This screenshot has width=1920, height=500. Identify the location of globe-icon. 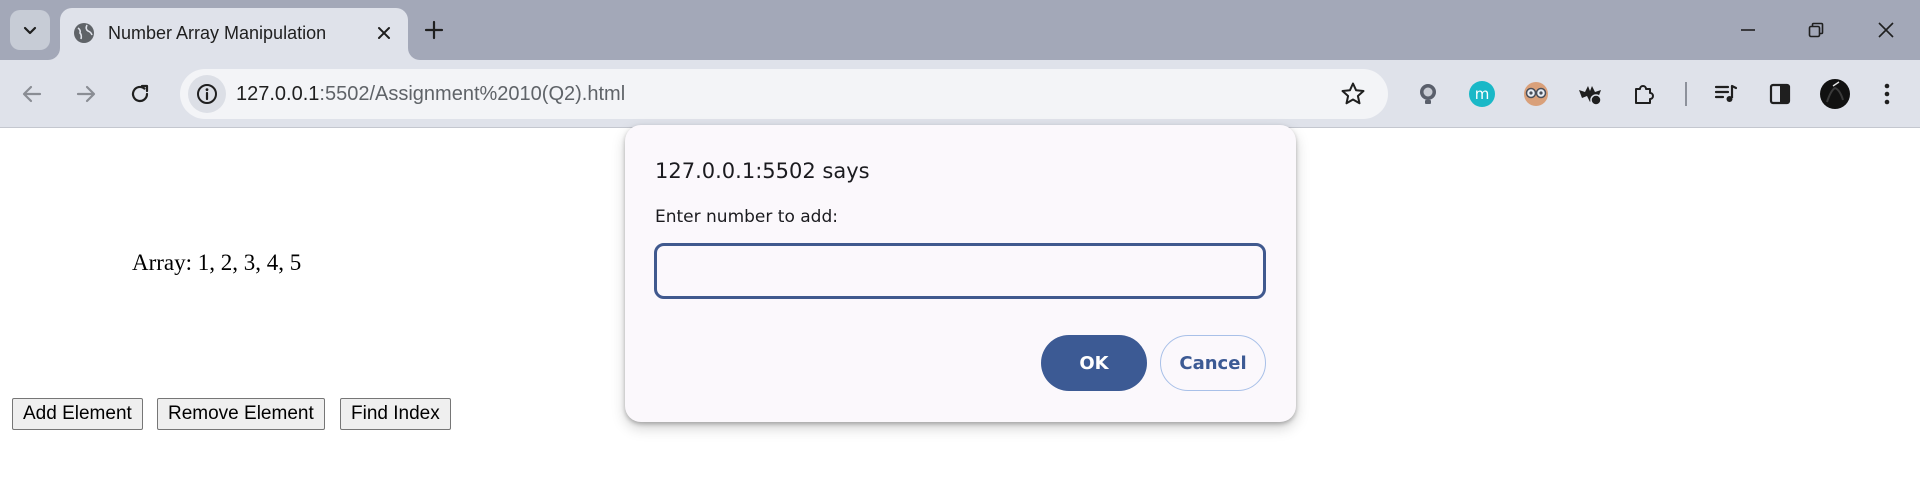
(84, 33).